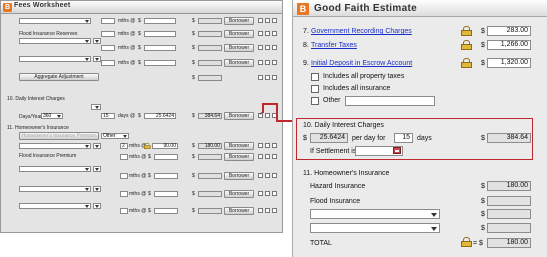 This screenshot has height=257, width=547. Describe the element at coordinates (357, 88) in the screenshot. I see `all-insurance-label: Includes all insurance` at that location.